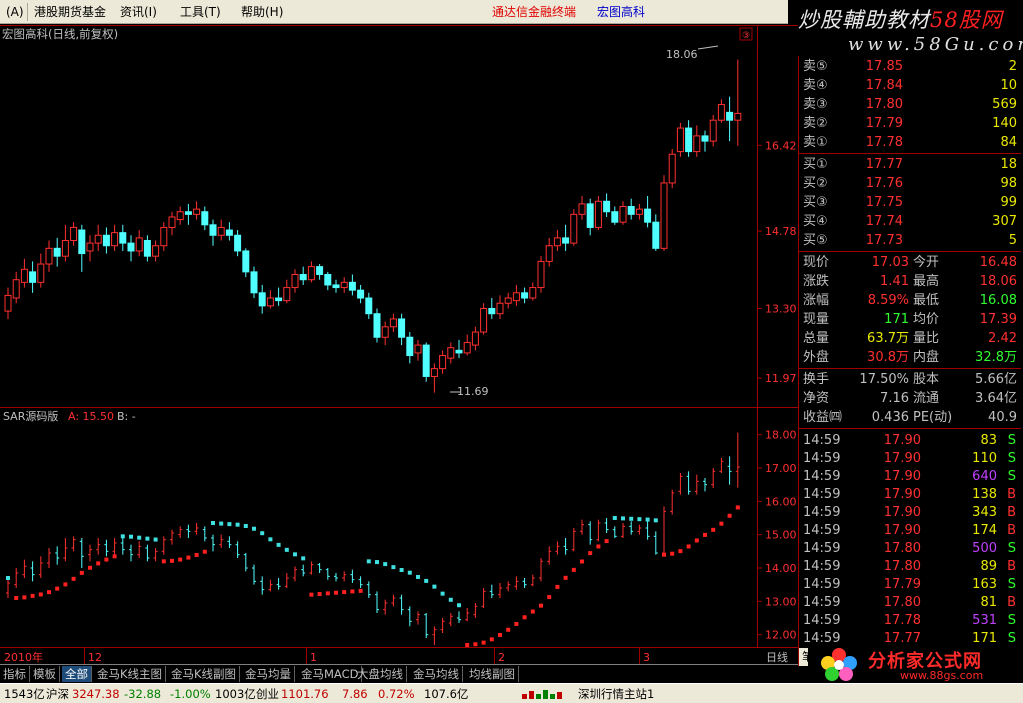  I want to click on tick-side: B, so click(1011, 602).